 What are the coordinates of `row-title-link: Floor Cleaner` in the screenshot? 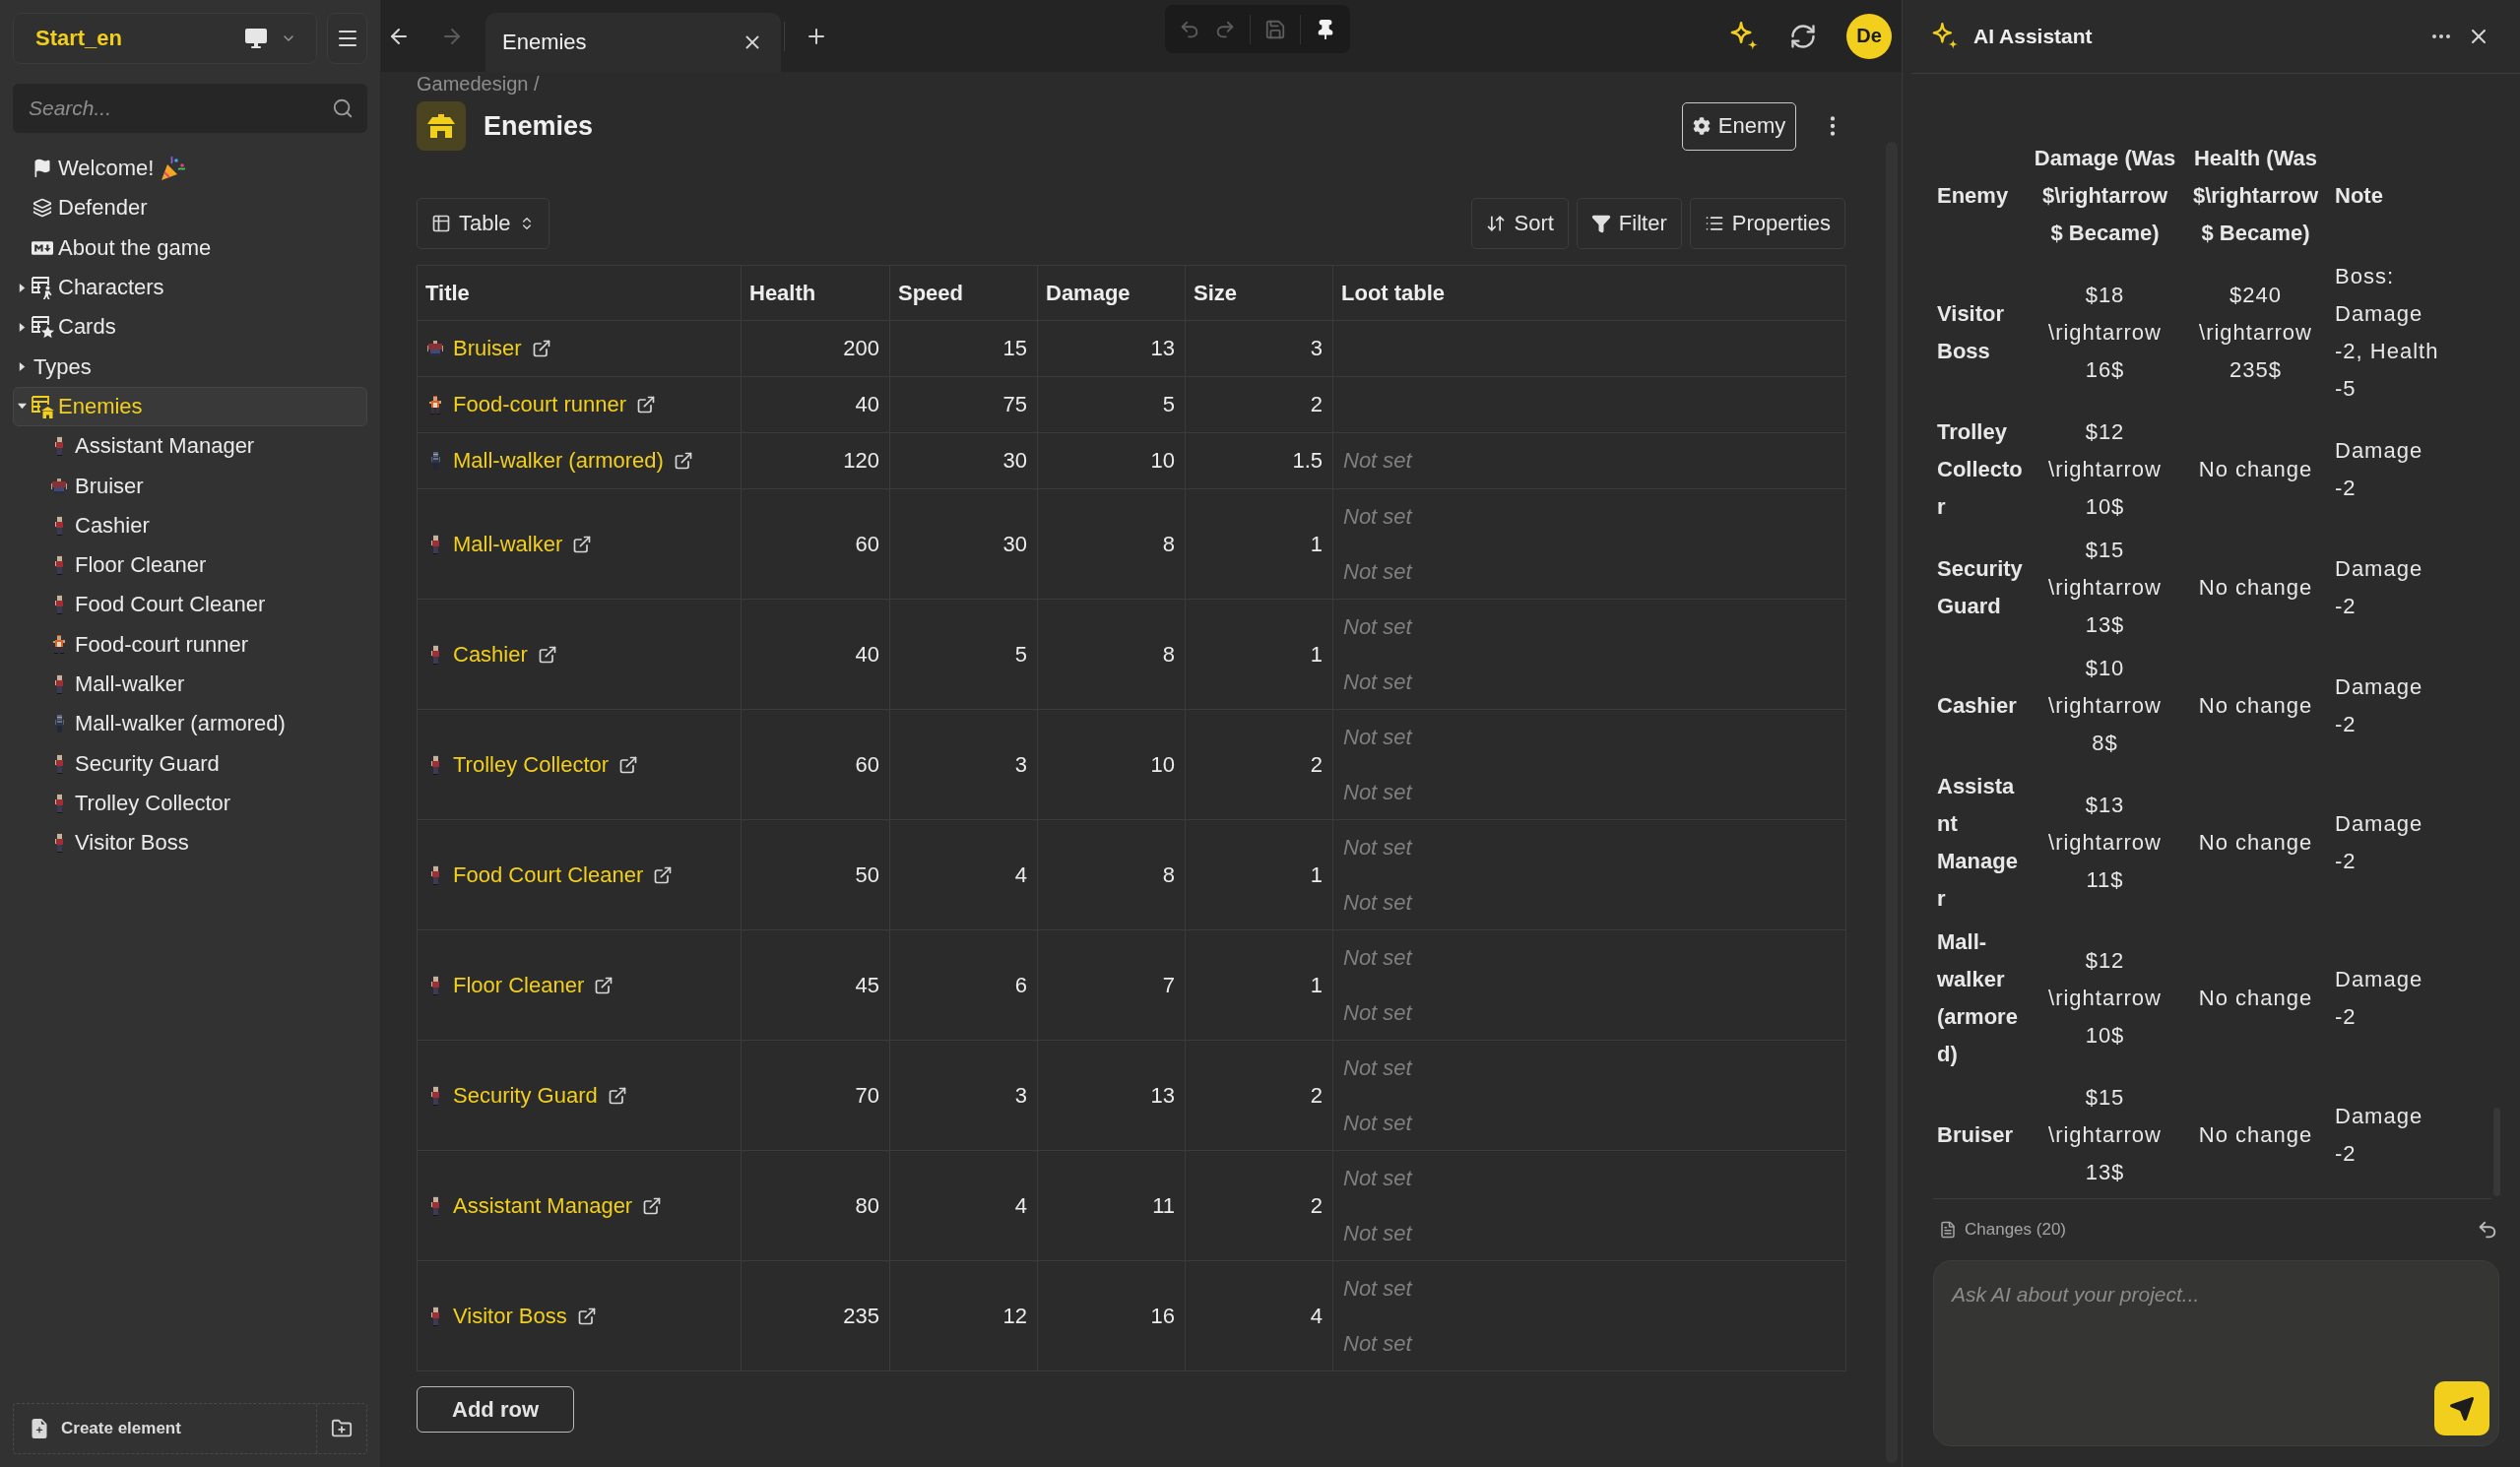 It's located at (519, 985).